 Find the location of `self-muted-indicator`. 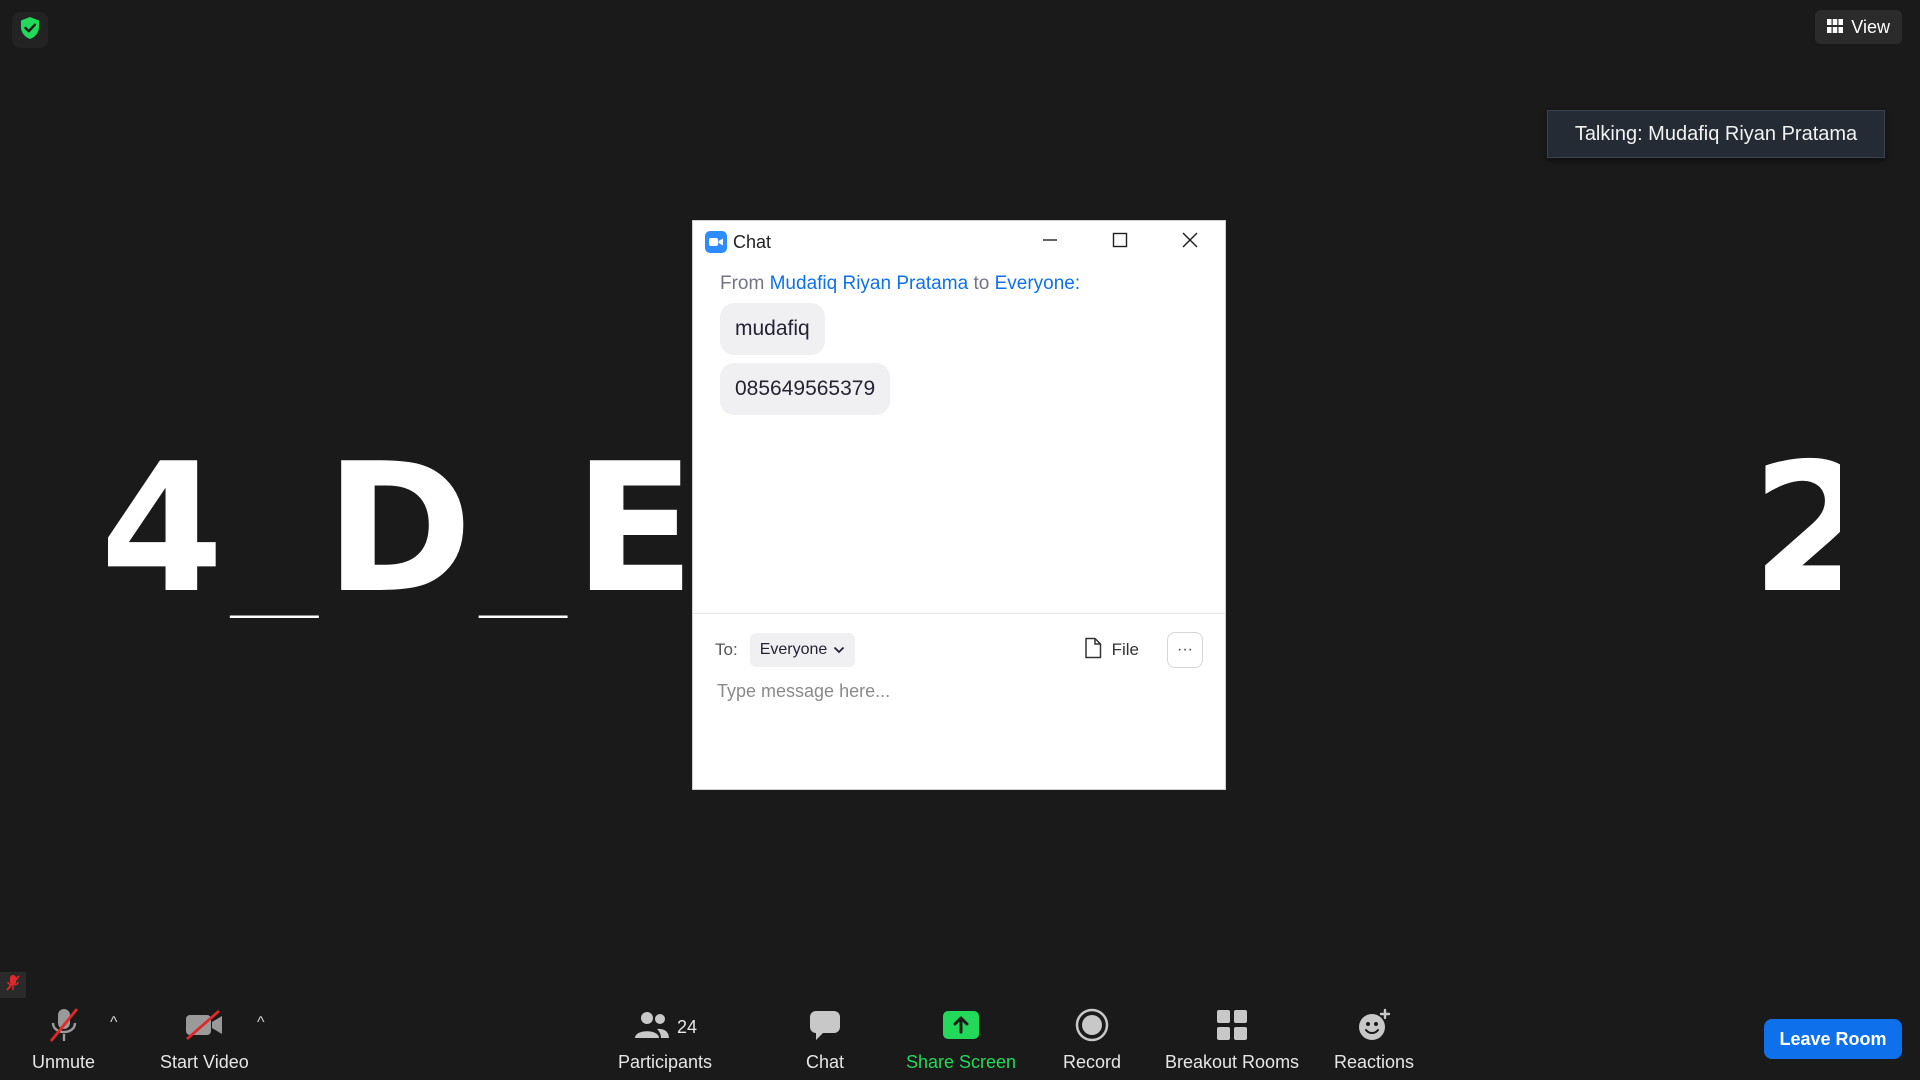

self-muted-indicator is located at coordinates (13, 985).